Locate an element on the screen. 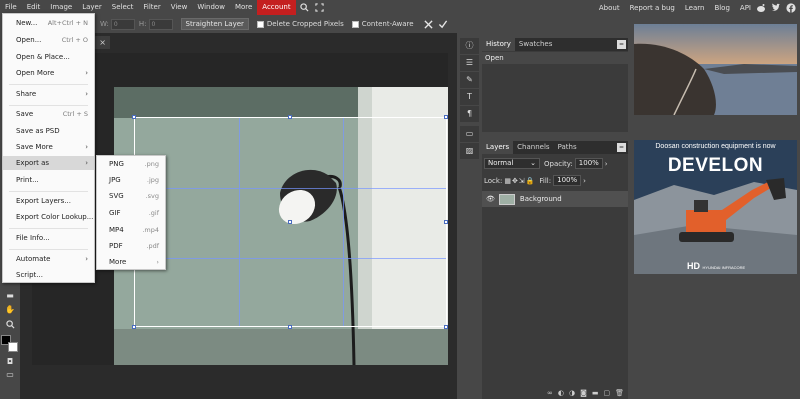 This screenshot has width=800, height=399. panel-icon-column: ⓘ ☰ ✎ T ¶ ▭ ▨ is located at coordinates (469, 99).